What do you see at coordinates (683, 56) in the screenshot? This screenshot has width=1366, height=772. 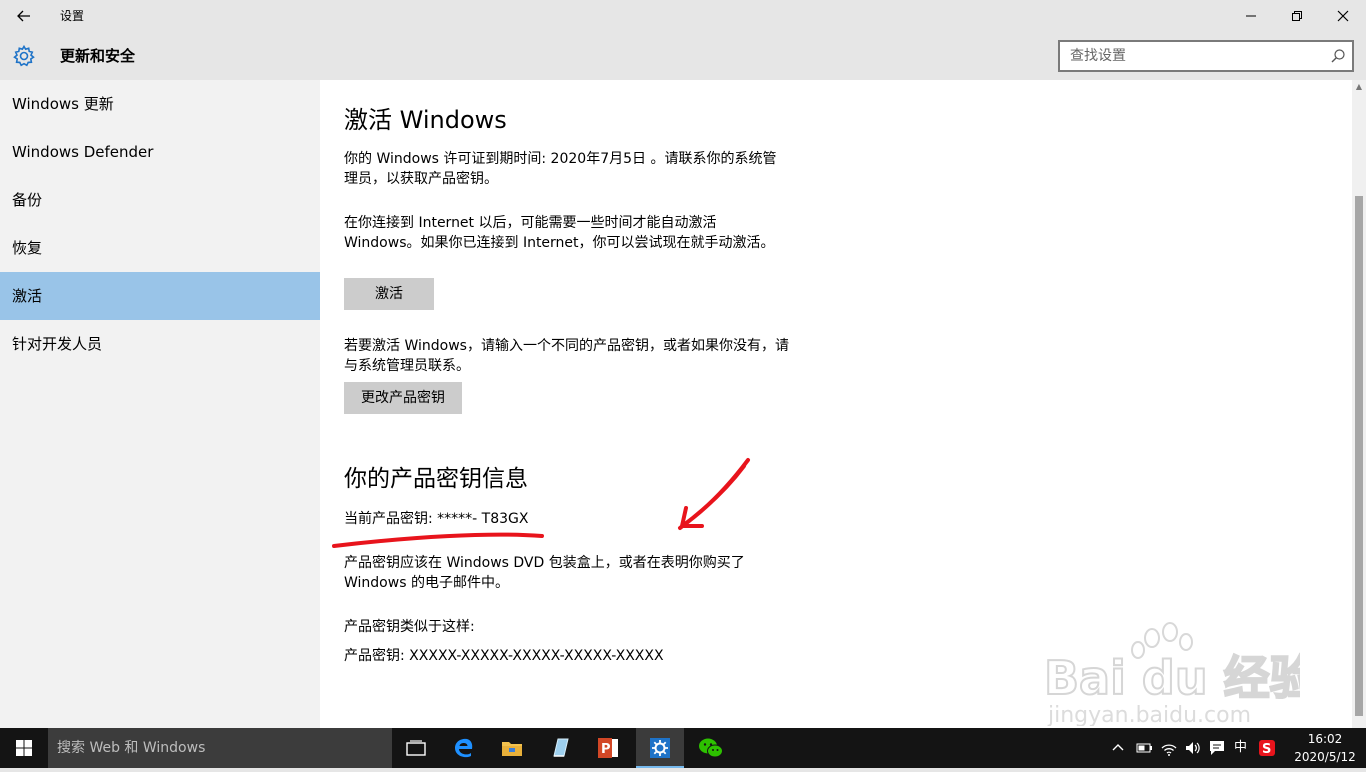 I see `page-header: 更新和安全` at bounding box center [683, 56].